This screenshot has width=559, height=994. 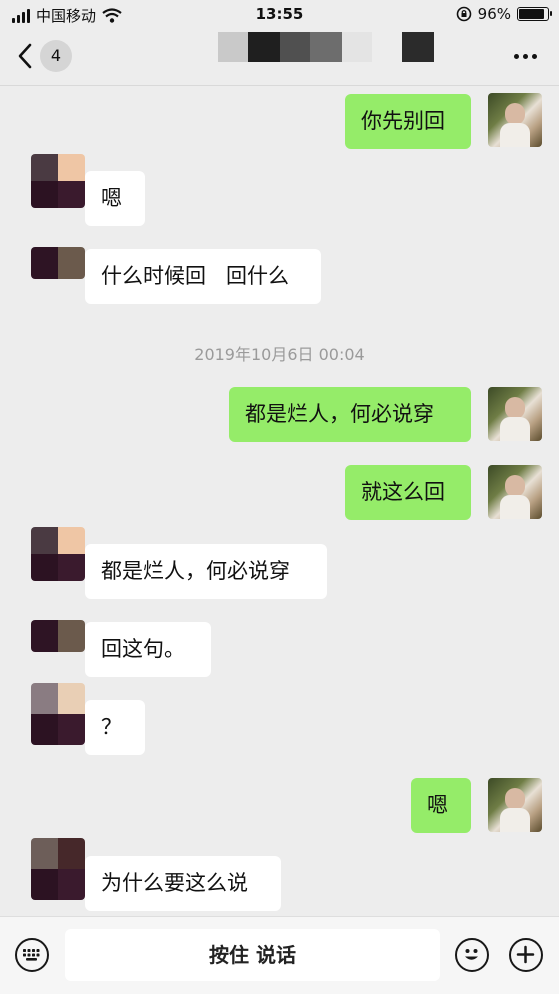 I want to click on message-bubble: 什么时候回 回什么, so click(x=203, y=276).